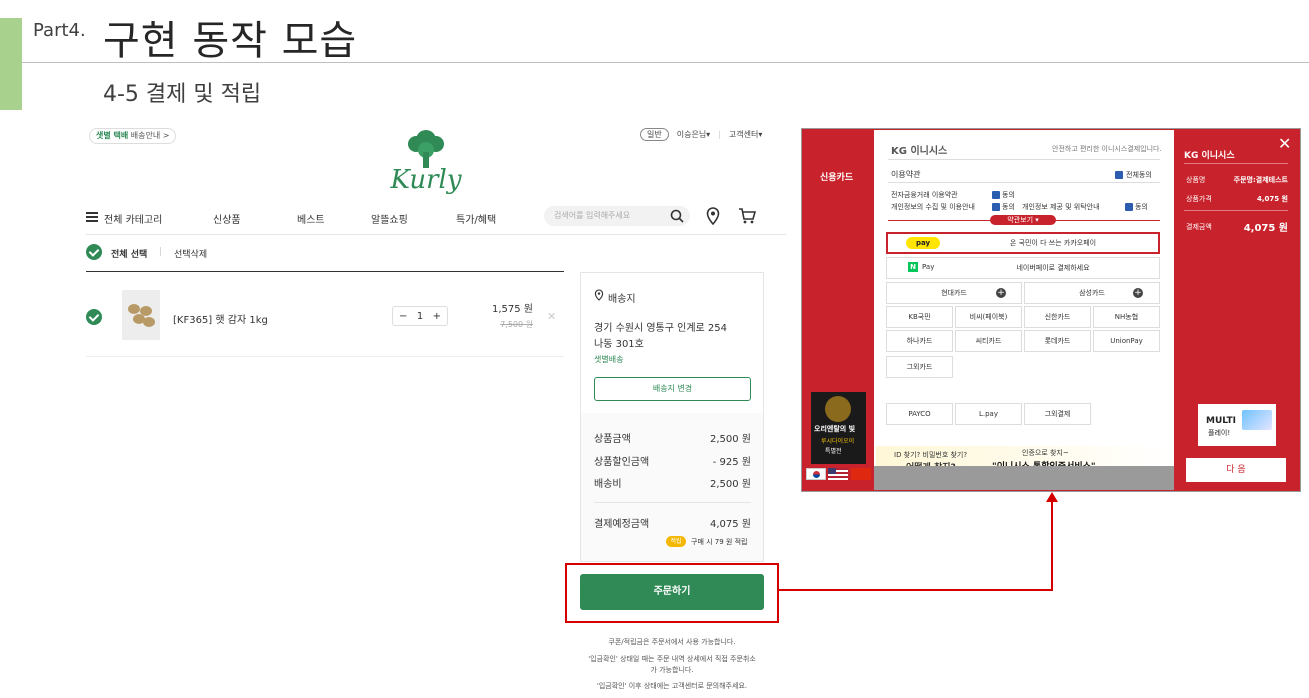  What do you see at coordinates (311, 218) in the screenshot?
I see `nav-item-best: 베스트` at bounding box center [311, 218].